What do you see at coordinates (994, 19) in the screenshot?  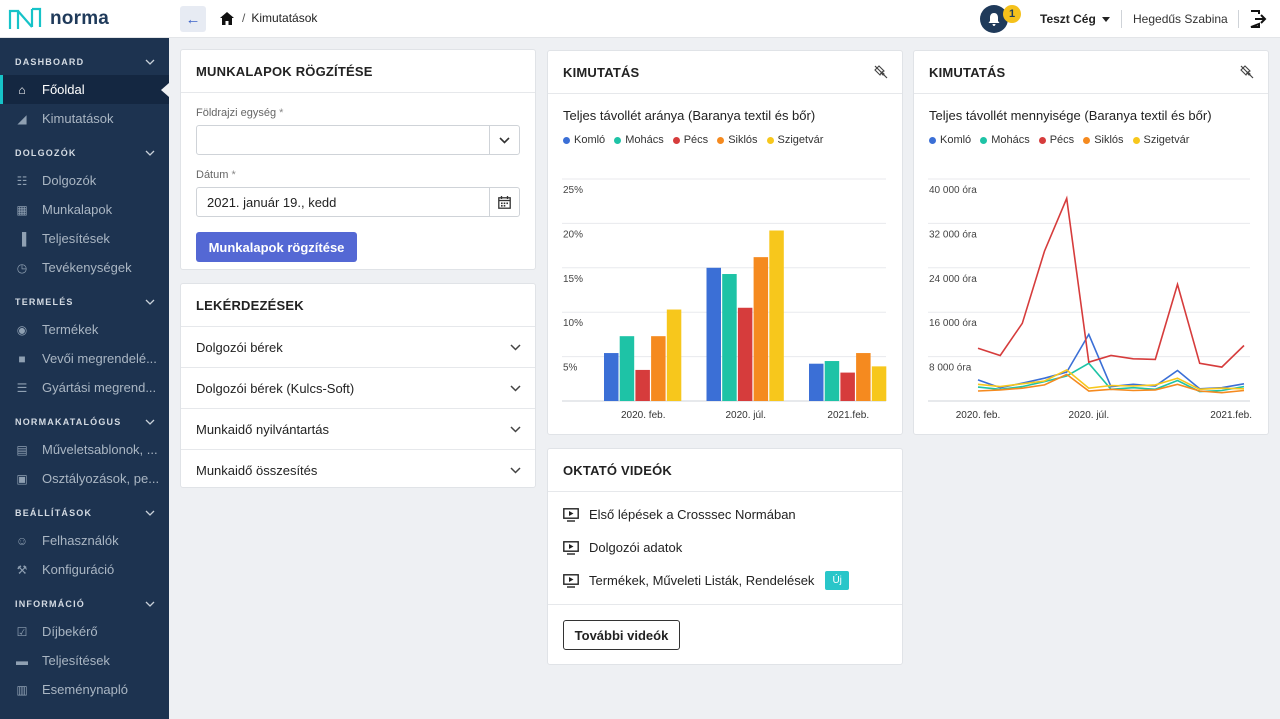 I see `bell-icon` at bounding box center [994, 19].